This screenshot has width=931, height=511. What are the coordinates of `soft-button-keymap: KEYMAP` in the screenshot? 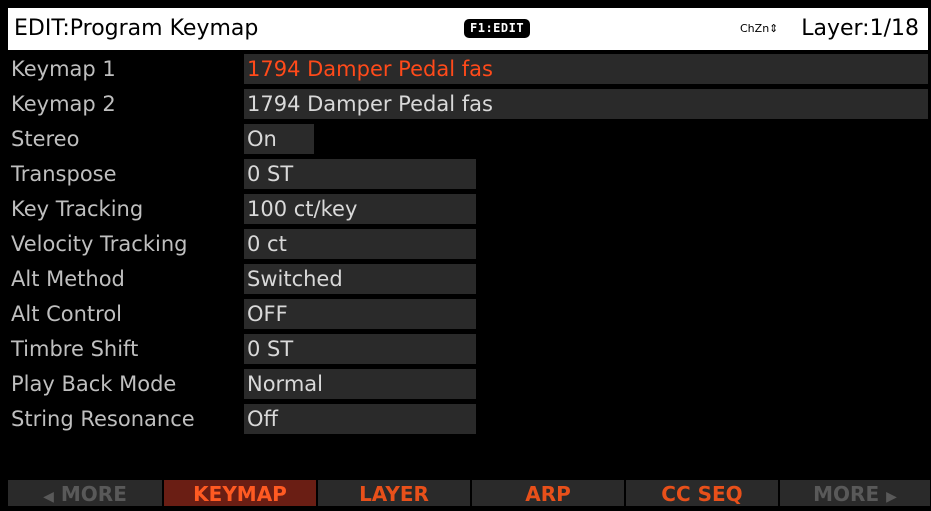 It's located at (240, 493).